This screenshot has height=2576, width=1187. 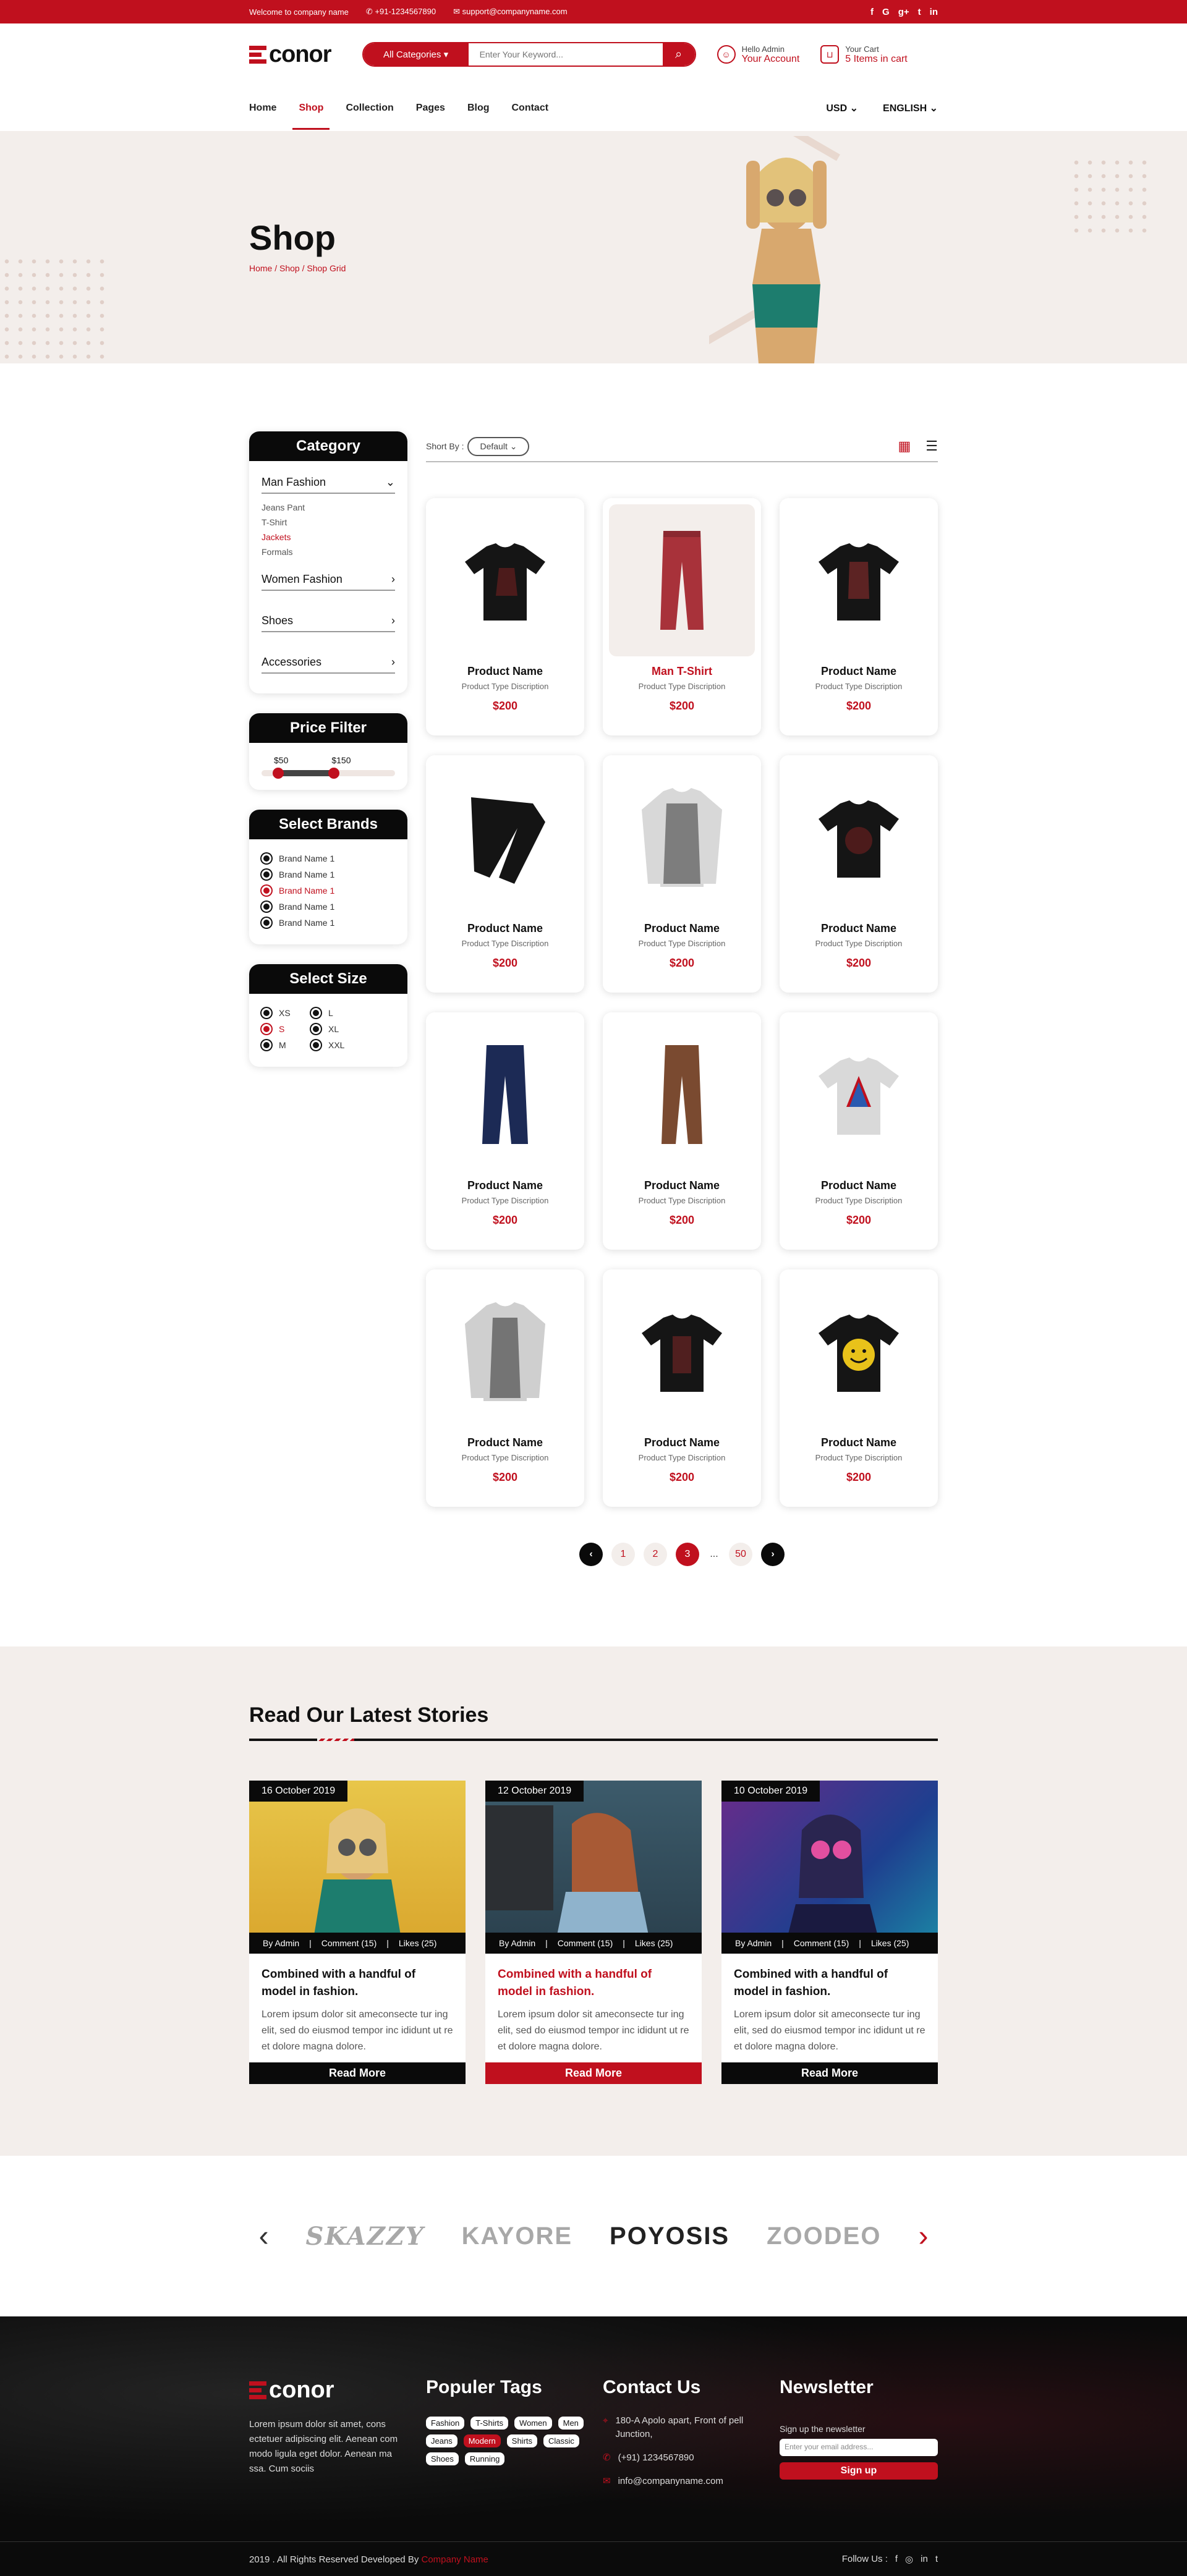 I want to click on nav-home: Home, so click(x=262, y=108).